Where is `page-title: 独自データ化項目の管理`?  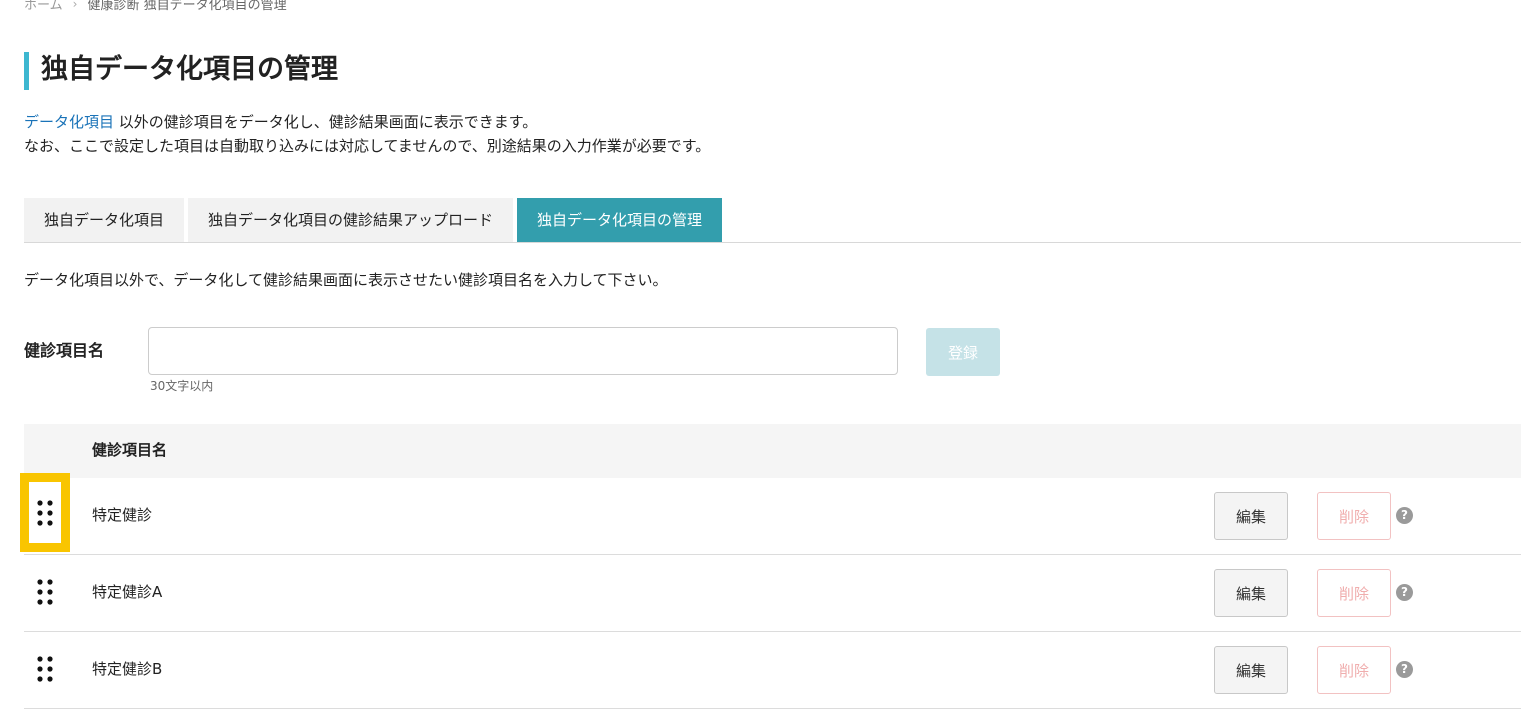
page-title: 独自データ化項目の管理 is located at coordinates (181, 71).